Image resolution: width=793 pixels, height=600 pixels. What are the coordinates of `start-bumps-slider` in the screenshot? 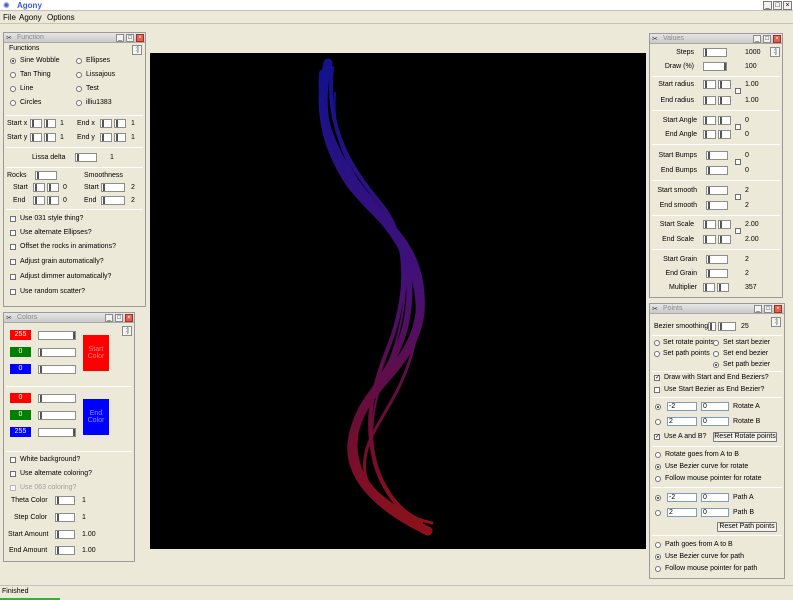 It's located at (717, 155).